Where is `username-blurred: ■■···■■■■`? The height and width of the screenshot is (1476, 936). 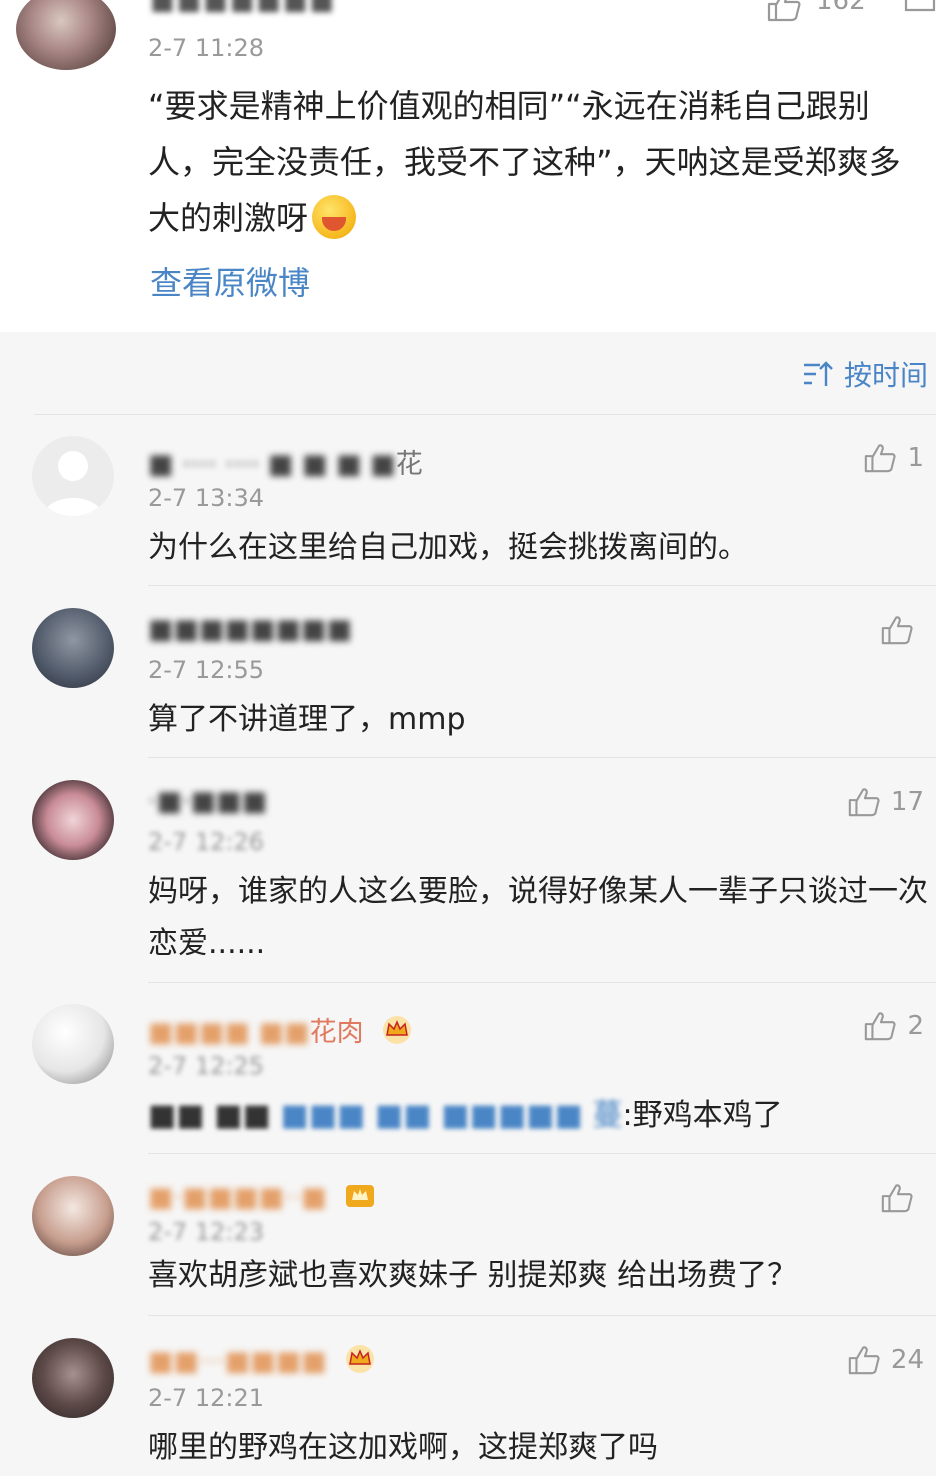
username-blurred: ■■···■■■■ is located at coordinates (237, 1361).